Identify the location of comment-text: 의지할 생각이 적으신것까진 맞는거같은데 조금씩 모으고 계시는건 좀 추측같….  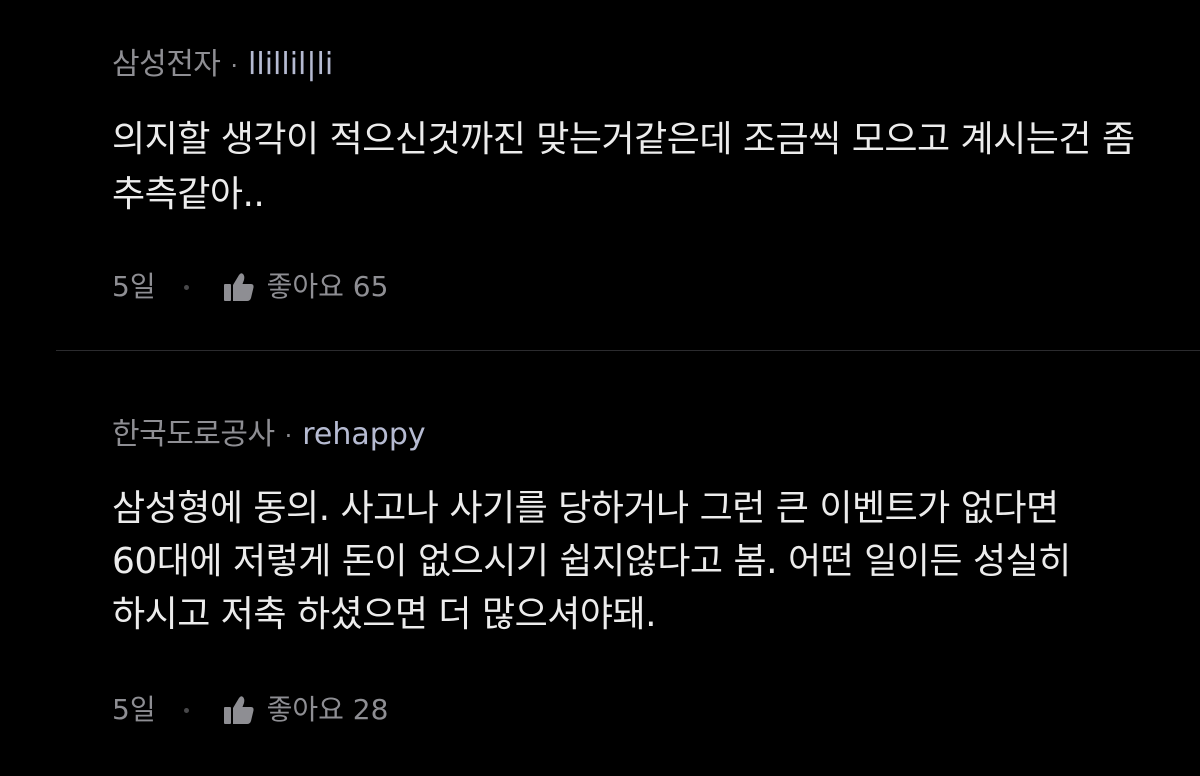
(623, 167).